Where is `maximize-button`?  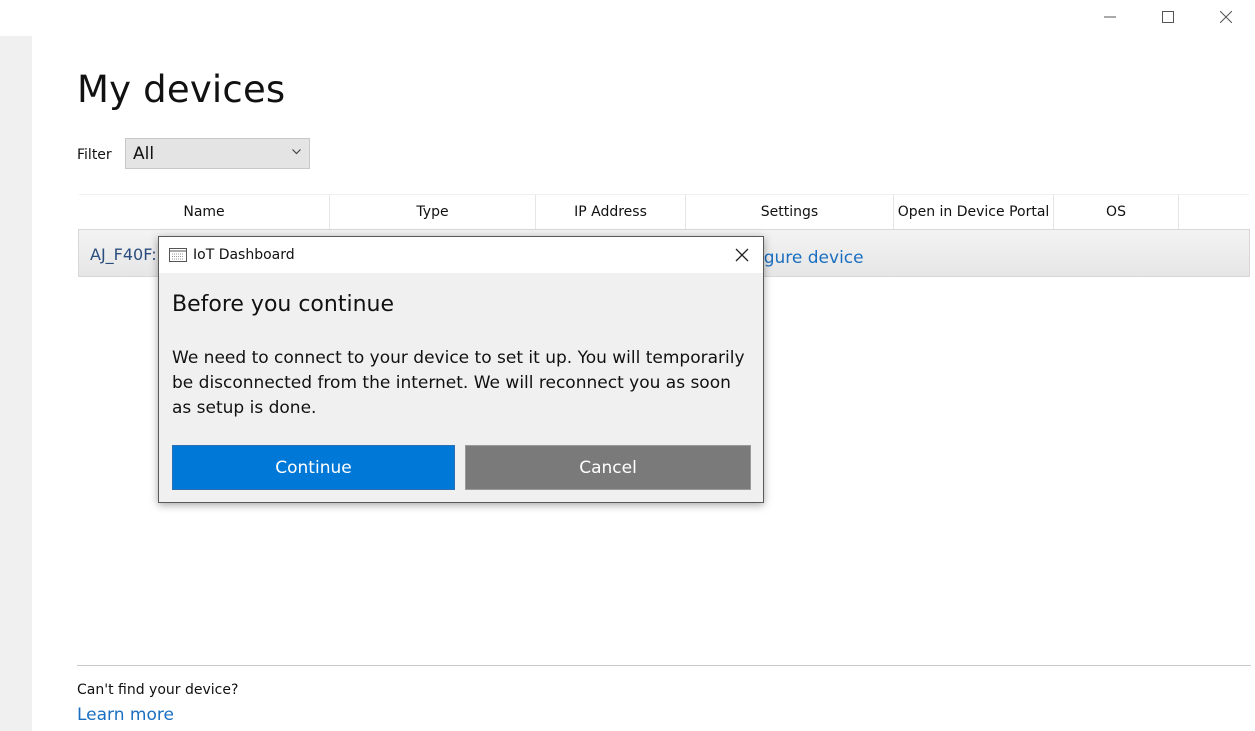 maximize-button is located at coordinates (1168, 17).